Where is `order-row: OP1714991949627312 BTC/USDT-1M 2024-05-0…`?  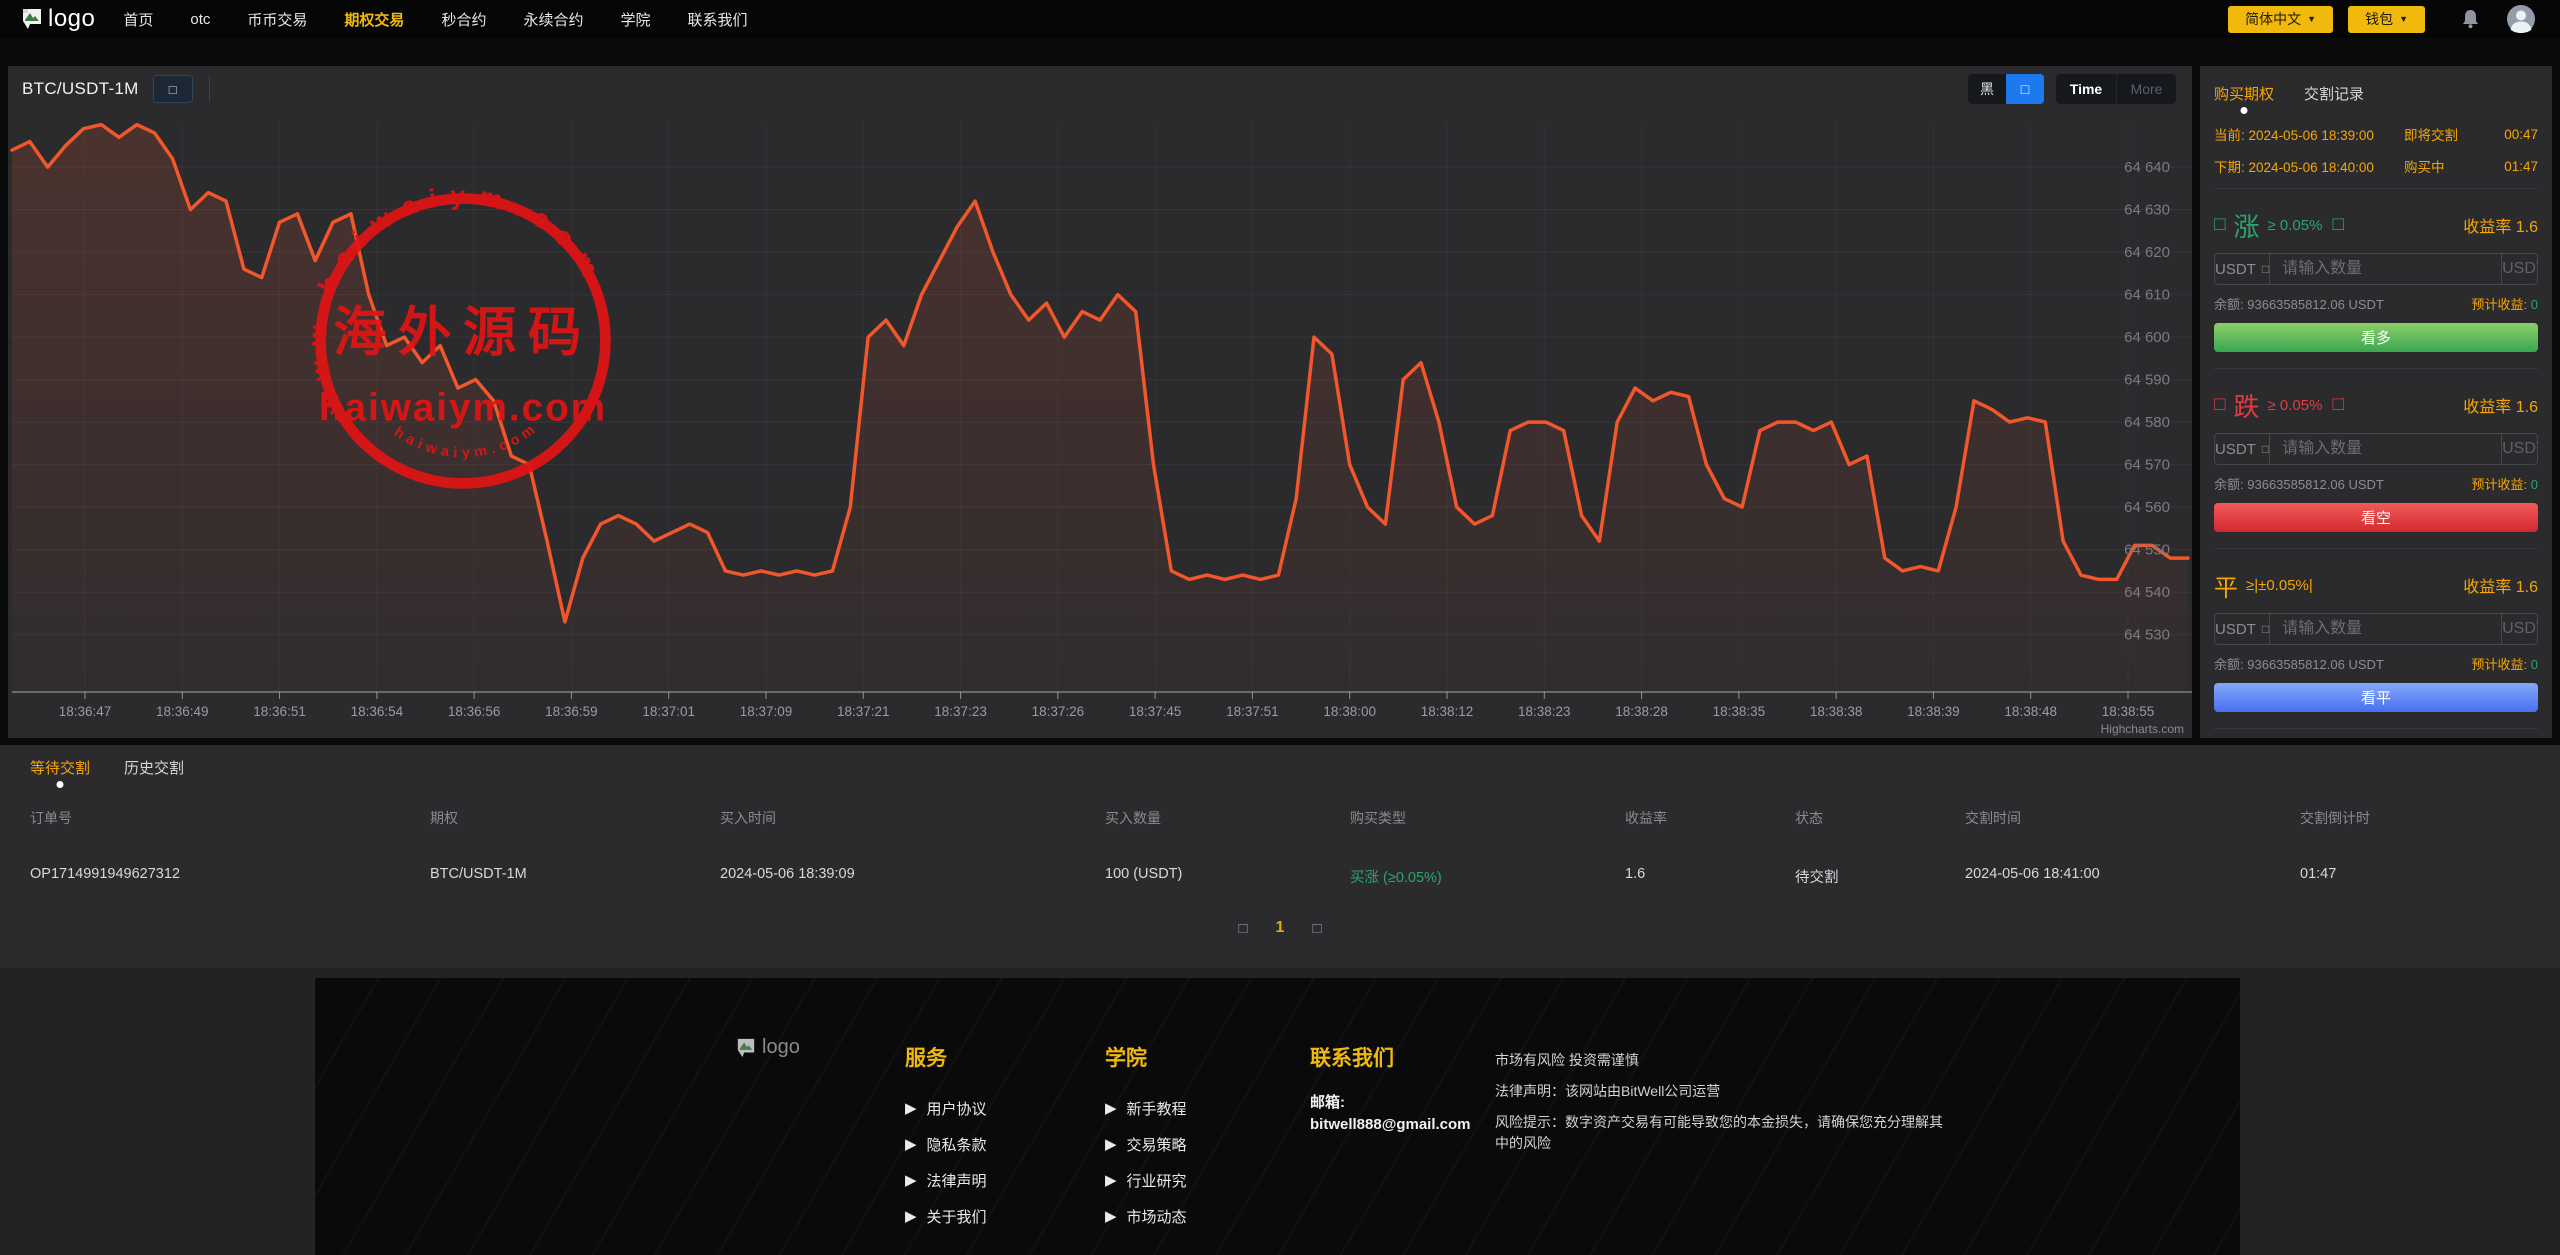 order-row: OP1714991949627312 BTC/USDT-1M 2024-05-0… is located at coordinates (1280, 876).